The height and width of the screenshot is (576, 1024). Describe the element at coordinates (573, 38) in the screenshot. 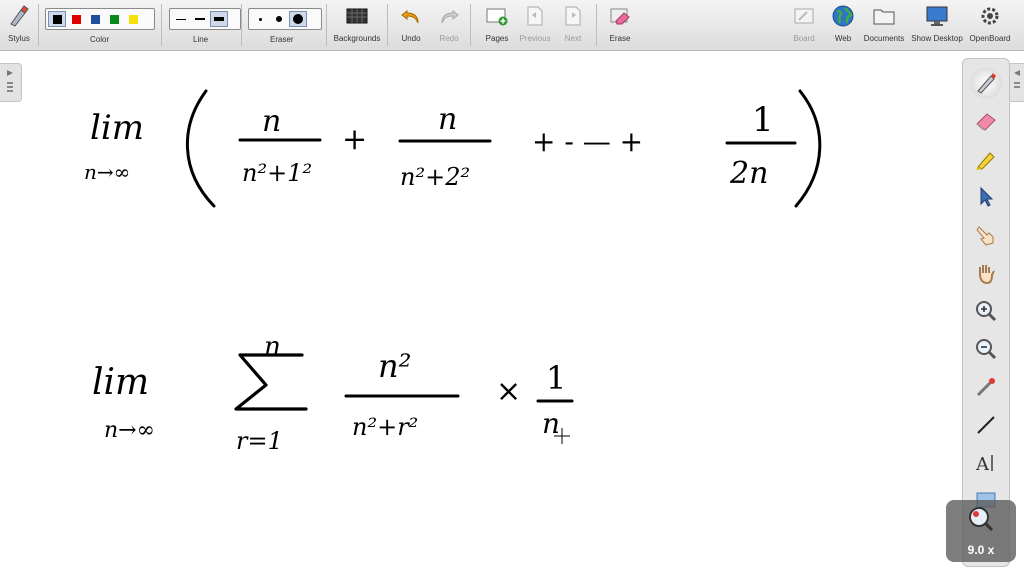

I see `next-label: Next` at that location.